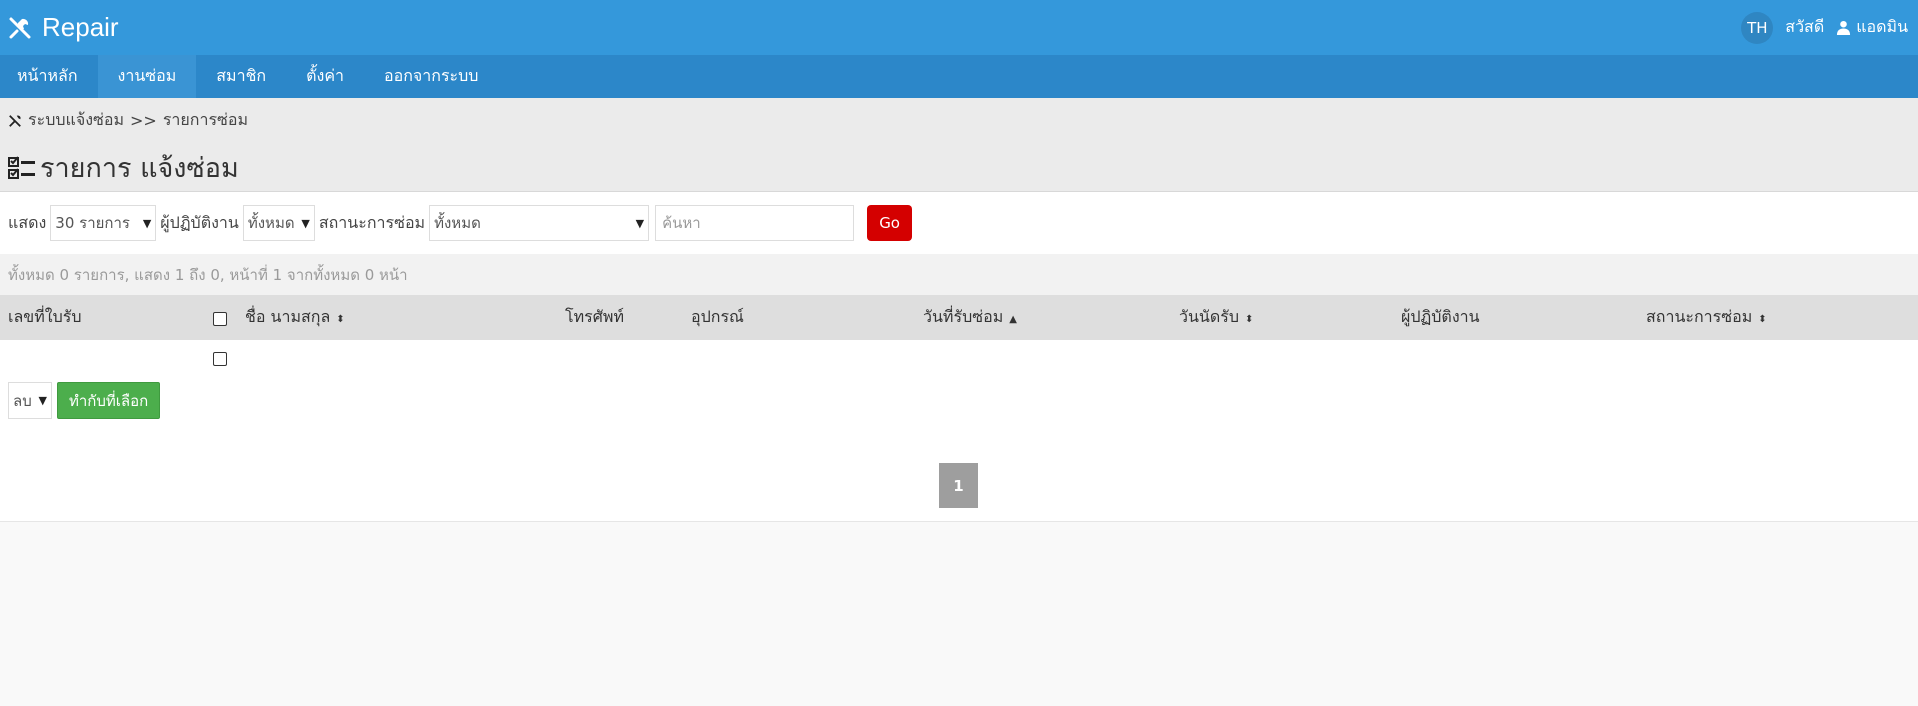  Describe the element at coordinates (1699, 316) in the screenshot. I see `column-label: สถานะการซ่อม` at that location.